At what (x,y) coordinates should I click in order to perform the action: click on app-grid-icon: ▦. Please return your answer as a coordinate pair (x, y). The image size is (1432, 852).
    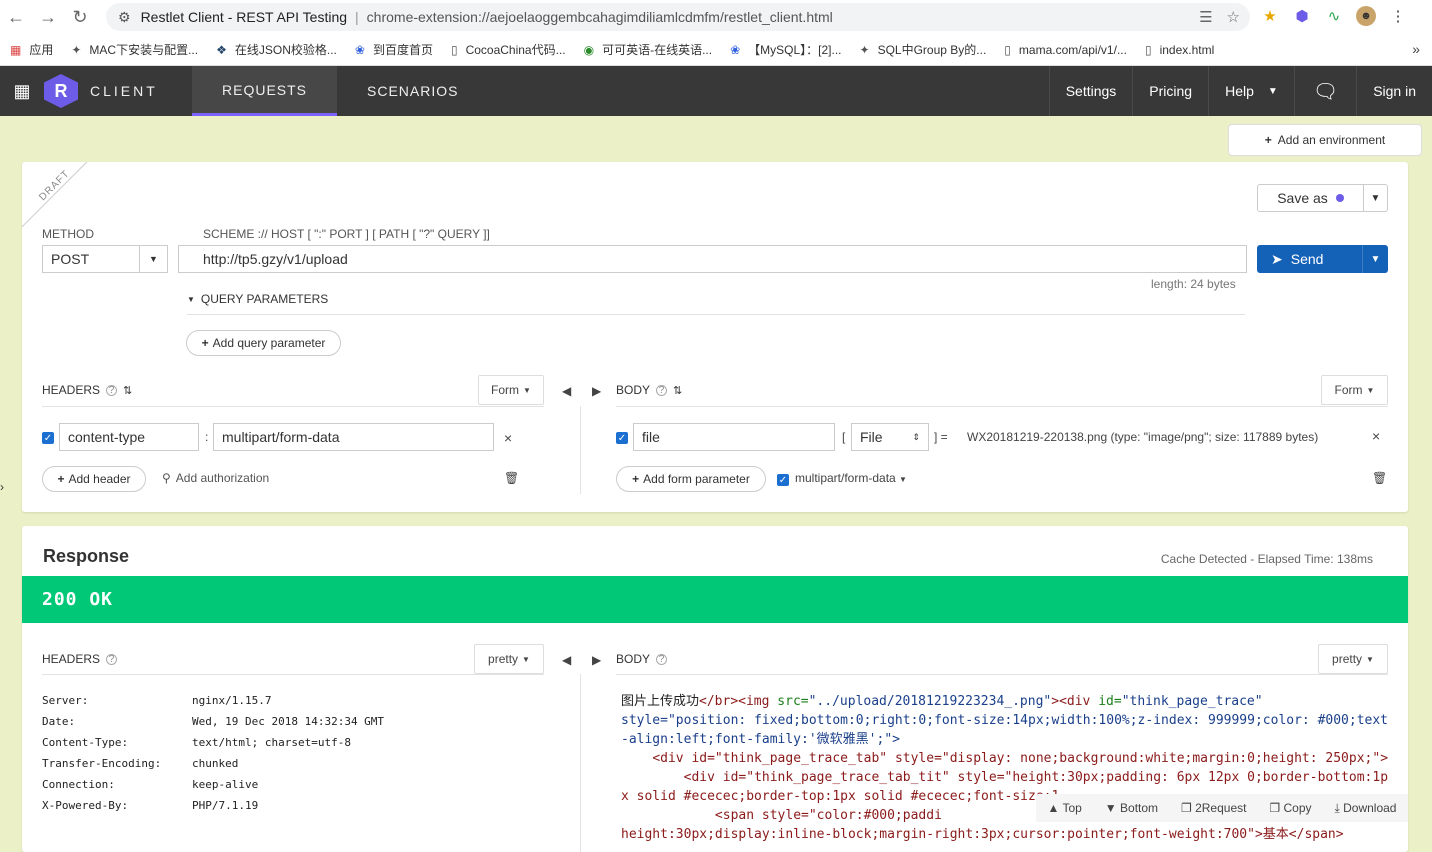
    Looking at the image, I should click on (22, 91).